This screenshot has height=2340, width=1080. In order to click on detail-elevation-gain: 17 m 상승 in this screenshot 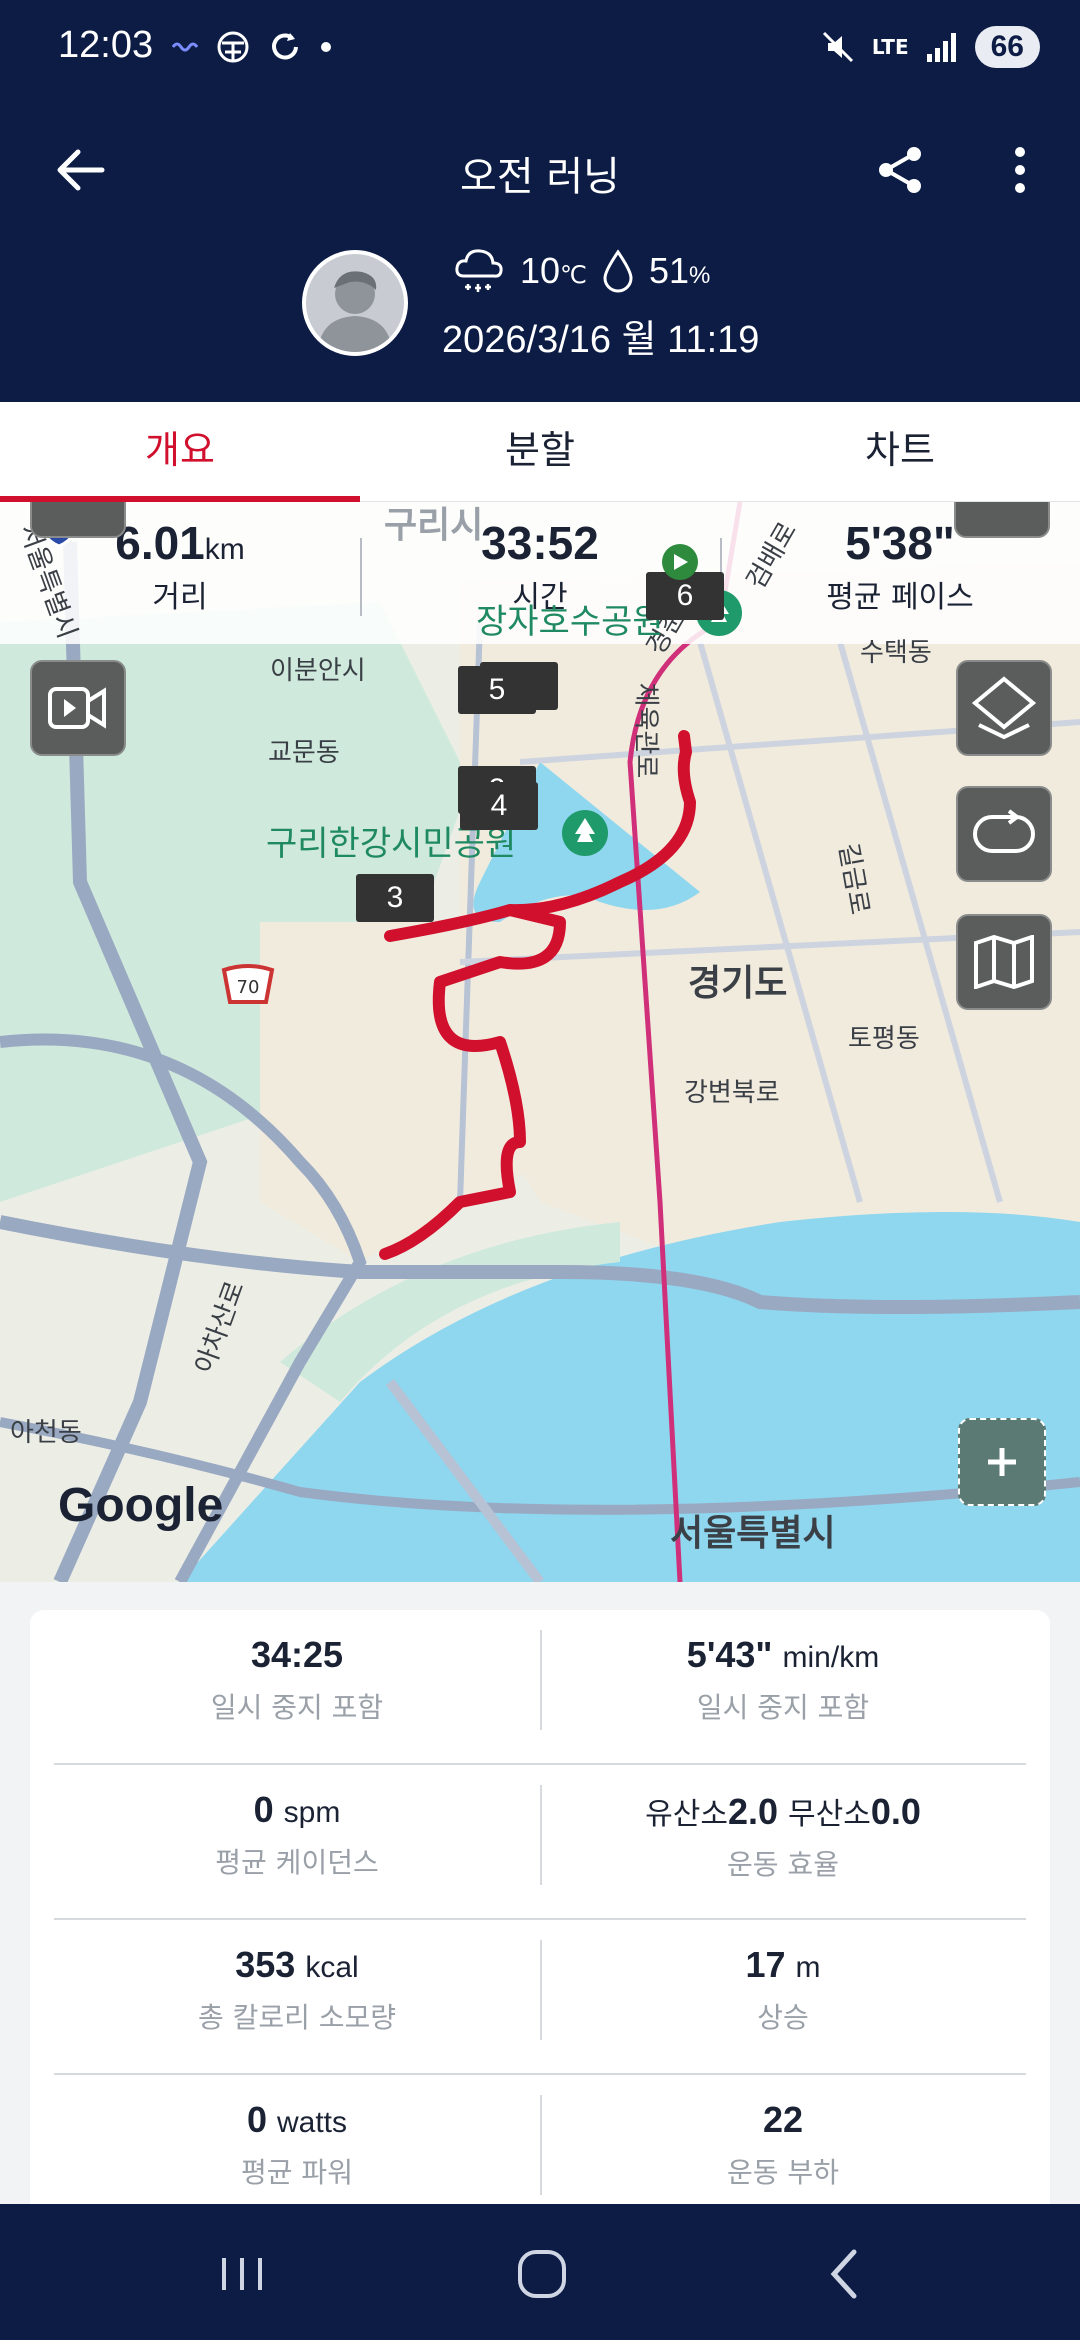, I will do `click(783, 1996)`.